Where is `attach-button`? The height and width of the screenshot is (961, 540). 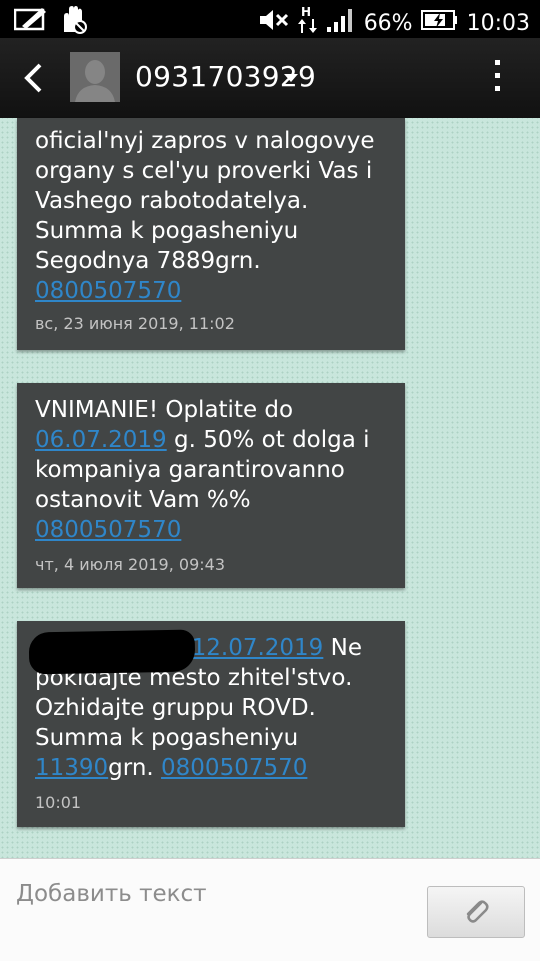
attach-button is located at coordinates (476, 912).